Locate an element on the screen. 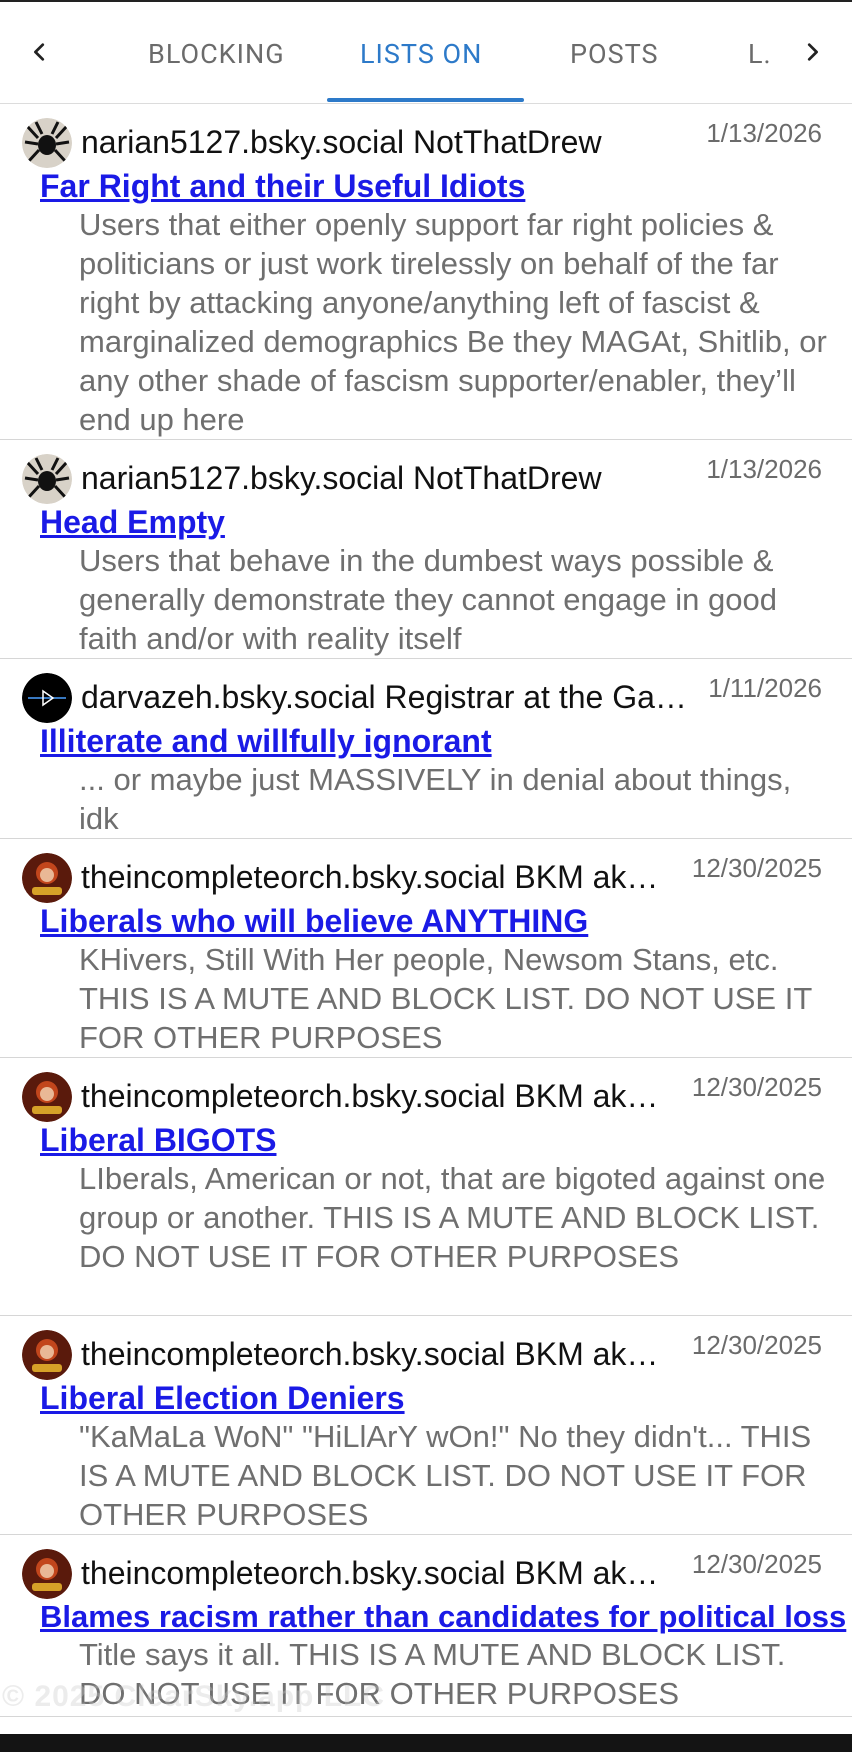  scroll-right-button is located at coordinates (812, 52).